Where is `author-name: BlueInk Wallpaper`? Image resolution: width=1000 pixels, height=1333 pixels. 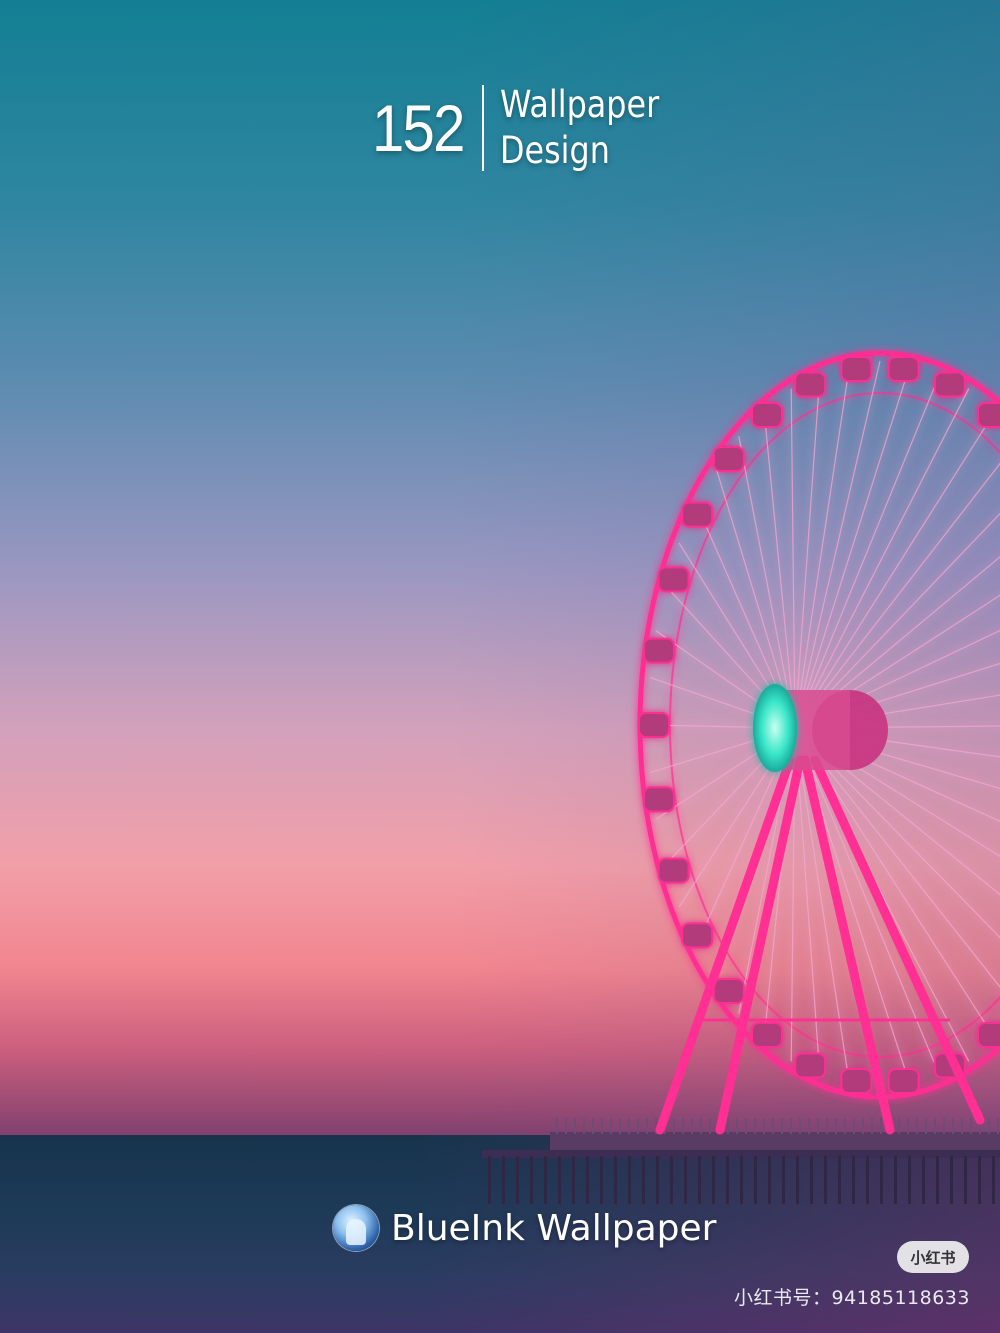 author-name: BlueInk Wallpaper is located at coordinates (554, 1228).